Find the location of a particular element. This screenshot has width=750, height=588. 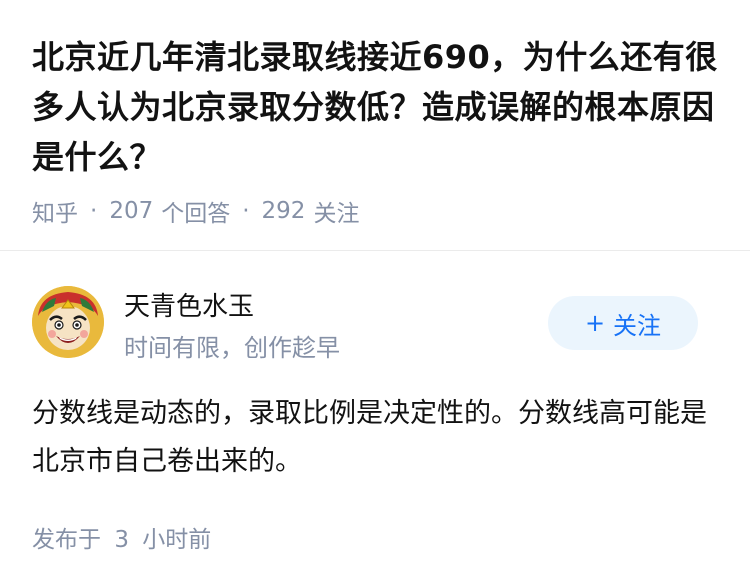

section-divider is located at coordinates (375, 250).